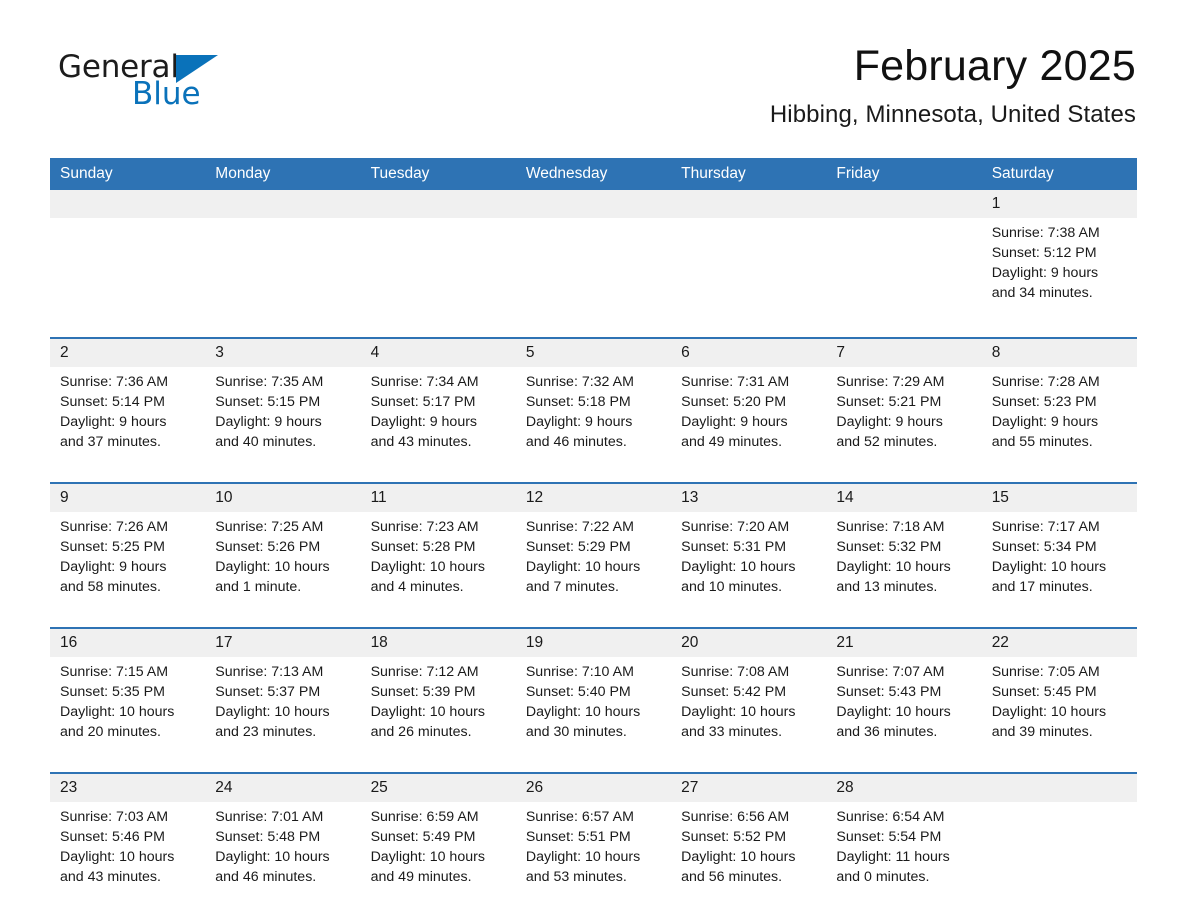  I want to click on day-number: 22, so click(1059, 643).